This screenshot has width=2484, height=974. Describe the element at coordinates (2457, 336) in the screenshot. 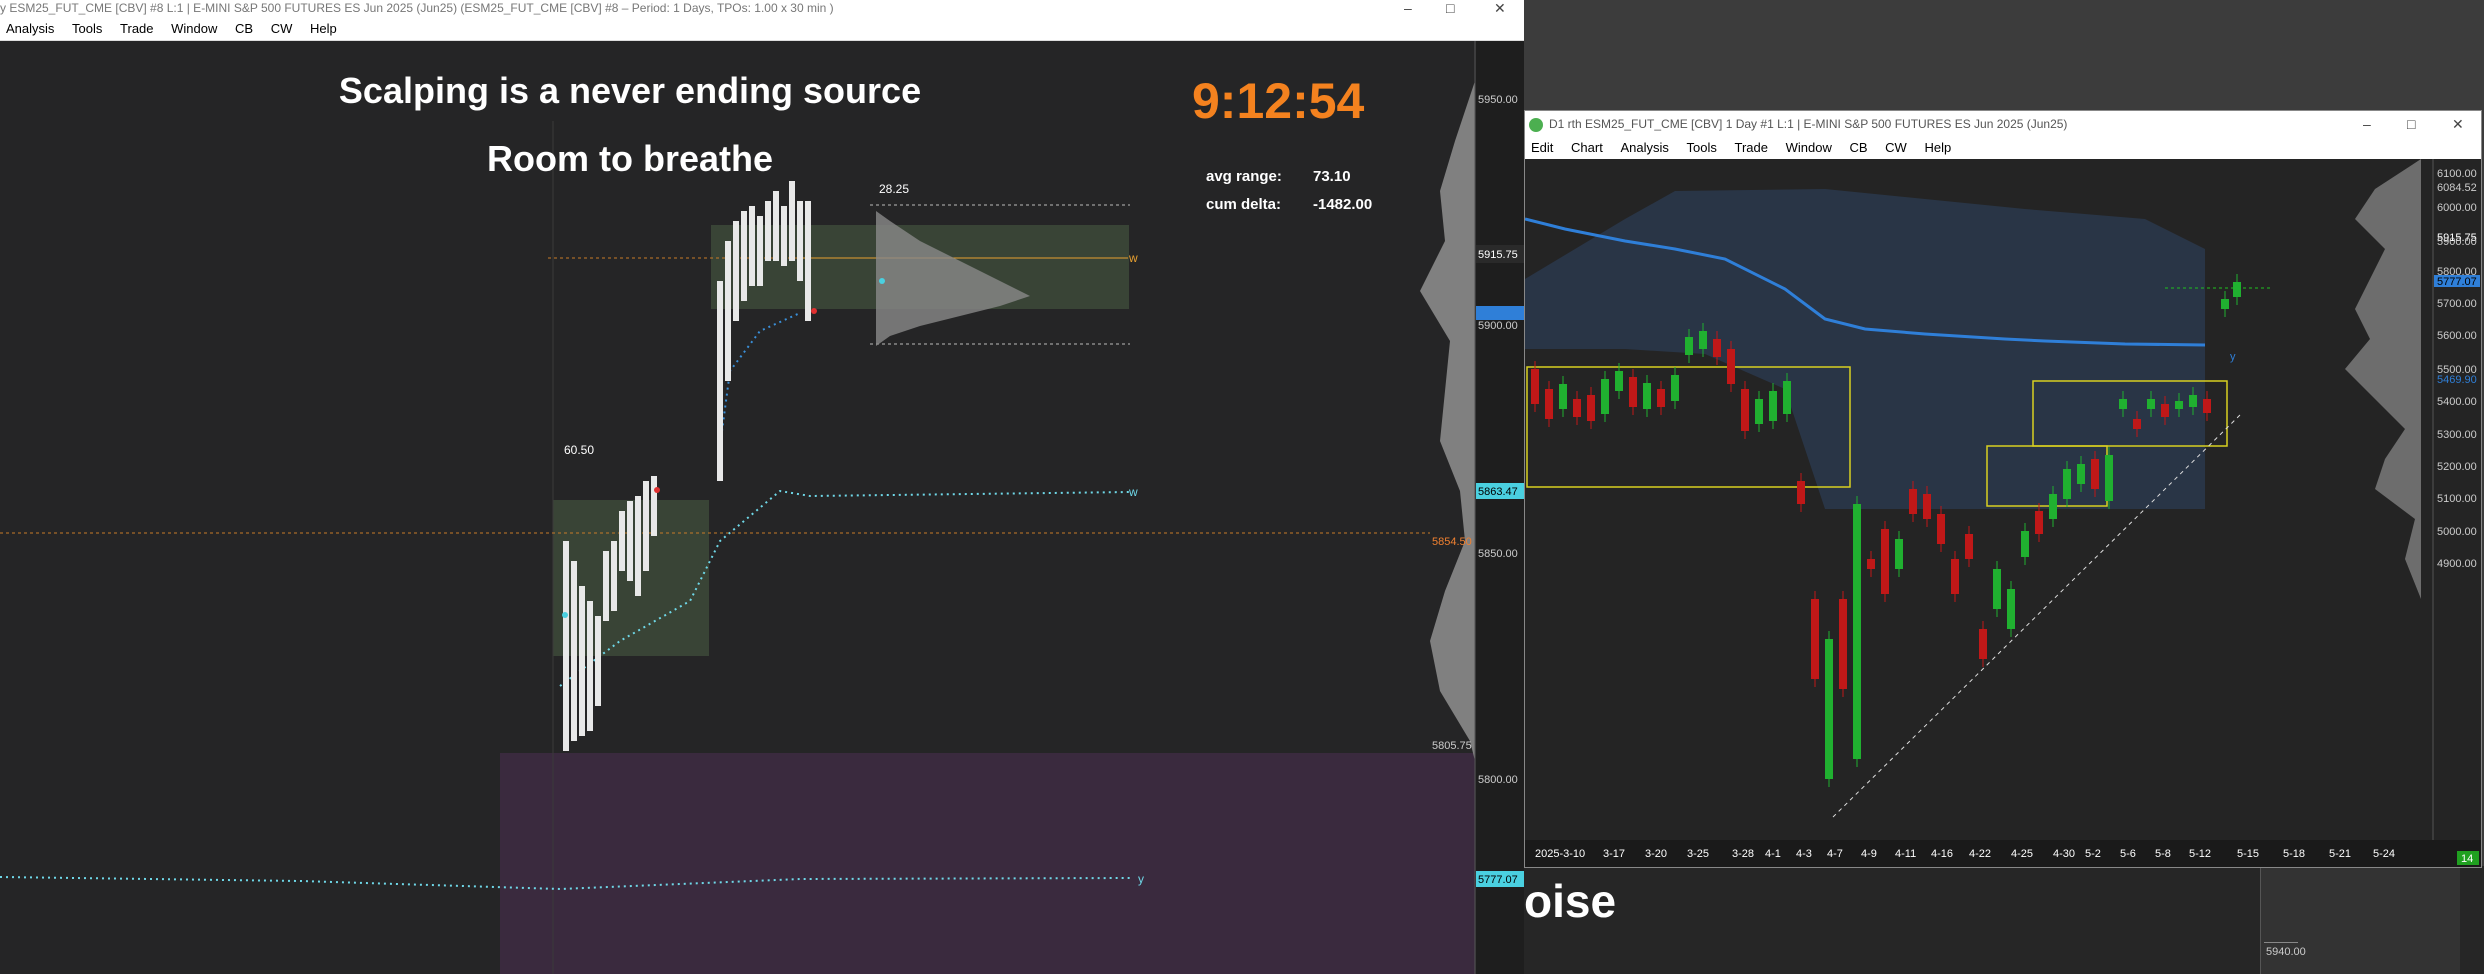

I see `price-label: 5600.00` at that location.